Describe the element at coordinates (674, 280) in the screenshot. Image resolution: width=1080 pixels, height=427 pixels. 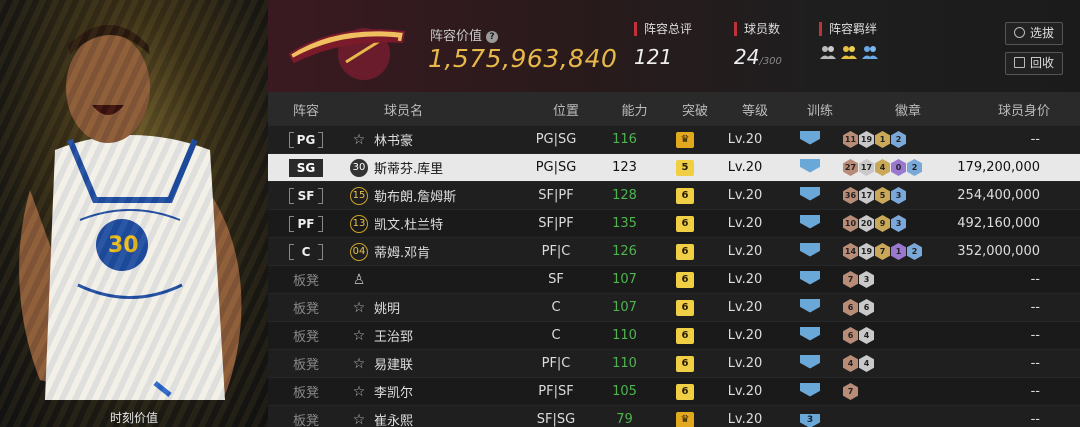
I see `table-row: 板凳 ♙ SF 107 6 Lv.20 7 3 --` at that location.